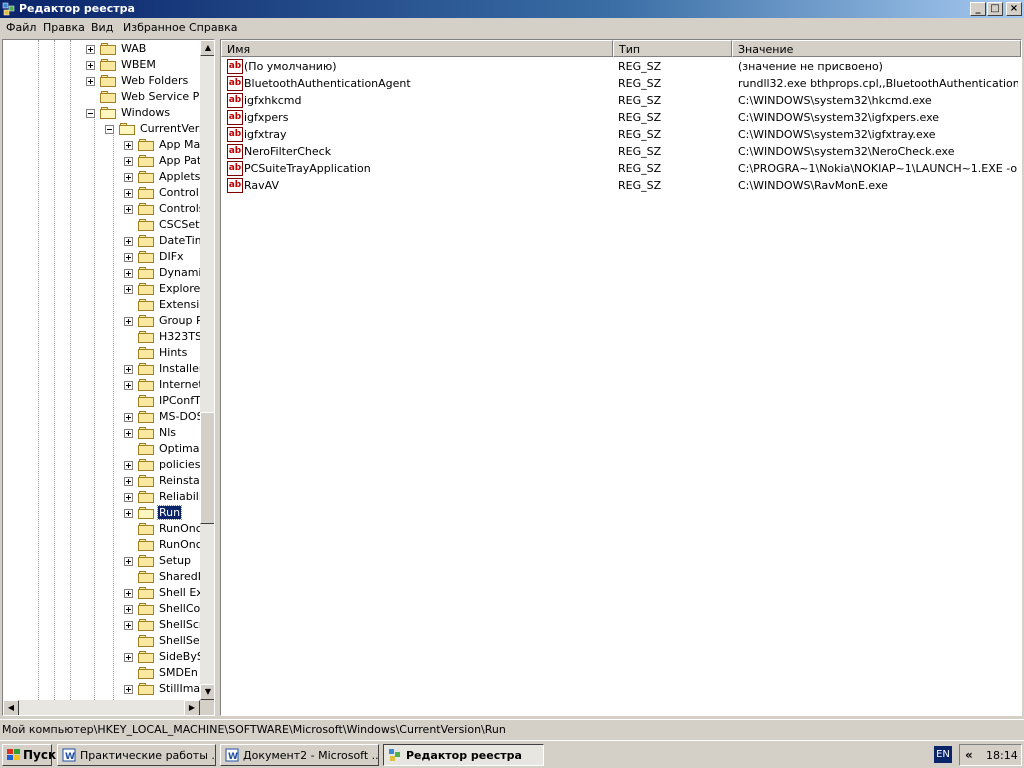  What do you see at coordinates (102, 27) in the screenshot?
I see `menu-view: Вид` at bounding box center [102, 27].